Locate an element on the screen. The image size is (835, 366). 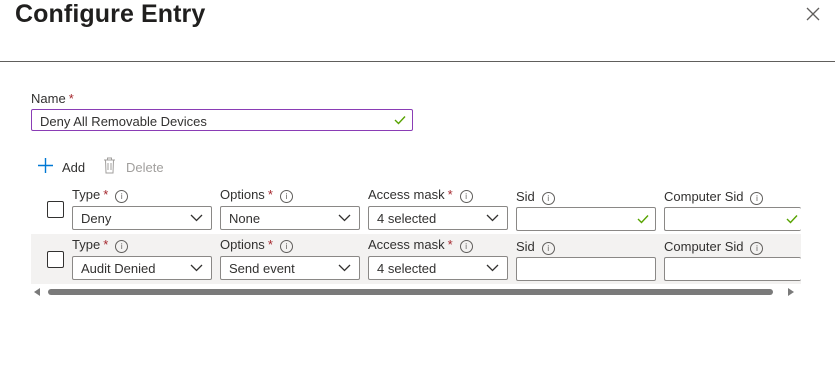
horizontal-scrollbar is located at coordinates (416, 292).